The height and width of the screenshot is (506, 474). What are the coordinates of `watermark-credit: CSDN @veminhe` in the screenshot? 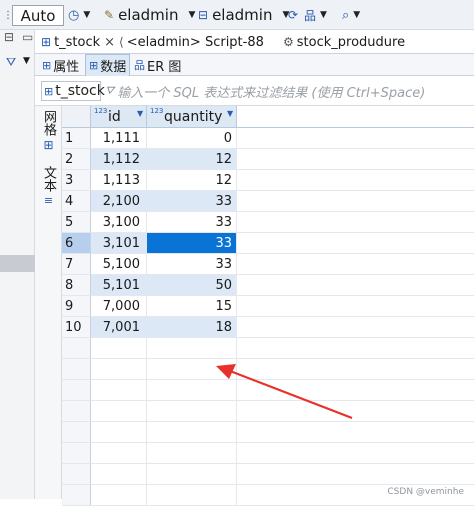 It's located at (425, 492).